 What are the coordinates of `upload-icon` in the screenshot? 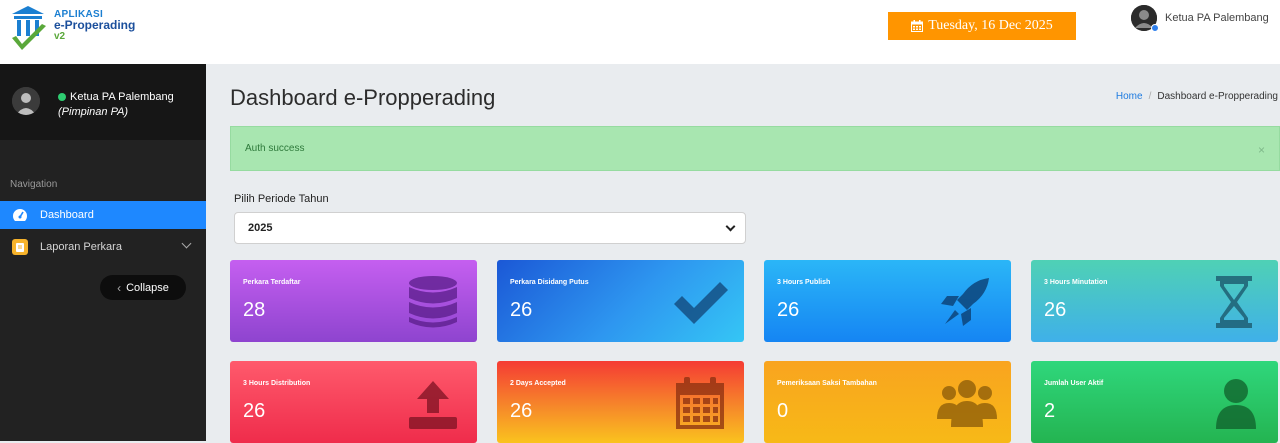 It's located at (433, 405).